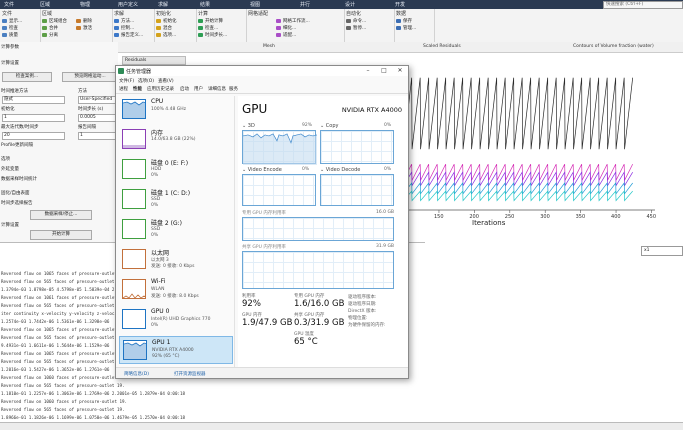 The width and height of the screenshot is (683, 430). What do you see at coordinates (15, 193) in the screenshot?
I see `solid-surface-checkbox: 固化/自由表面` at bounding box center [15, 193].